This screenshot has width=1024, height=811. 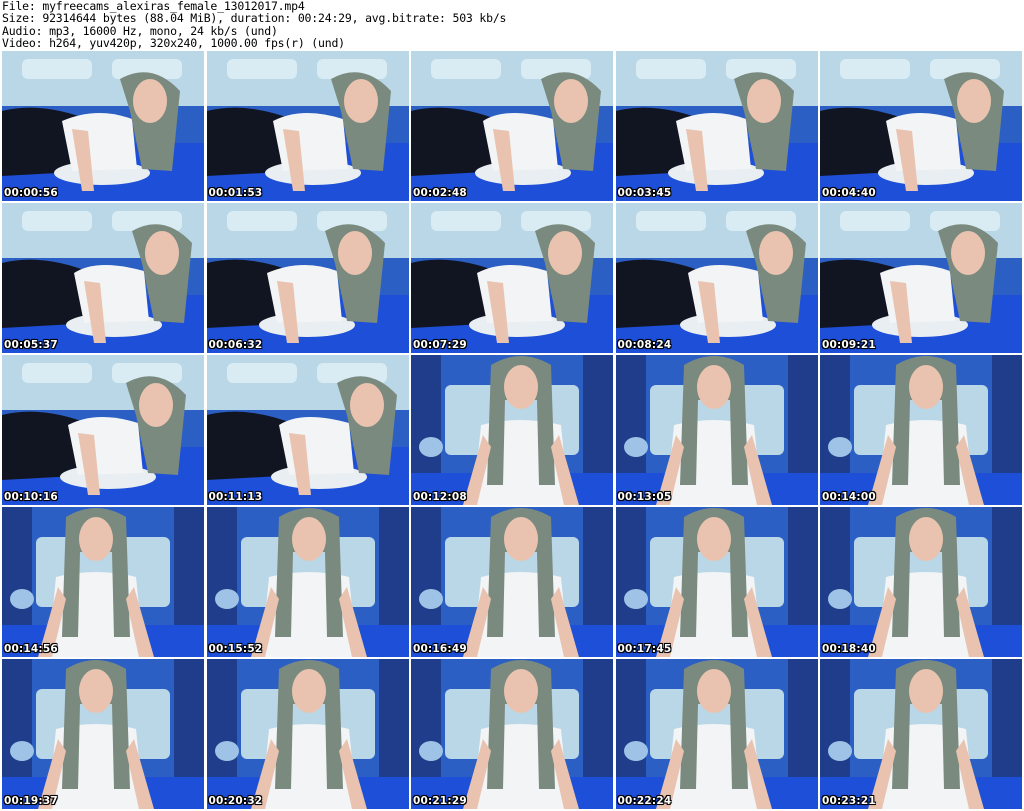 I want to click on thumbnail-timestamp: 00:14:00, so click(x=849, y=497).